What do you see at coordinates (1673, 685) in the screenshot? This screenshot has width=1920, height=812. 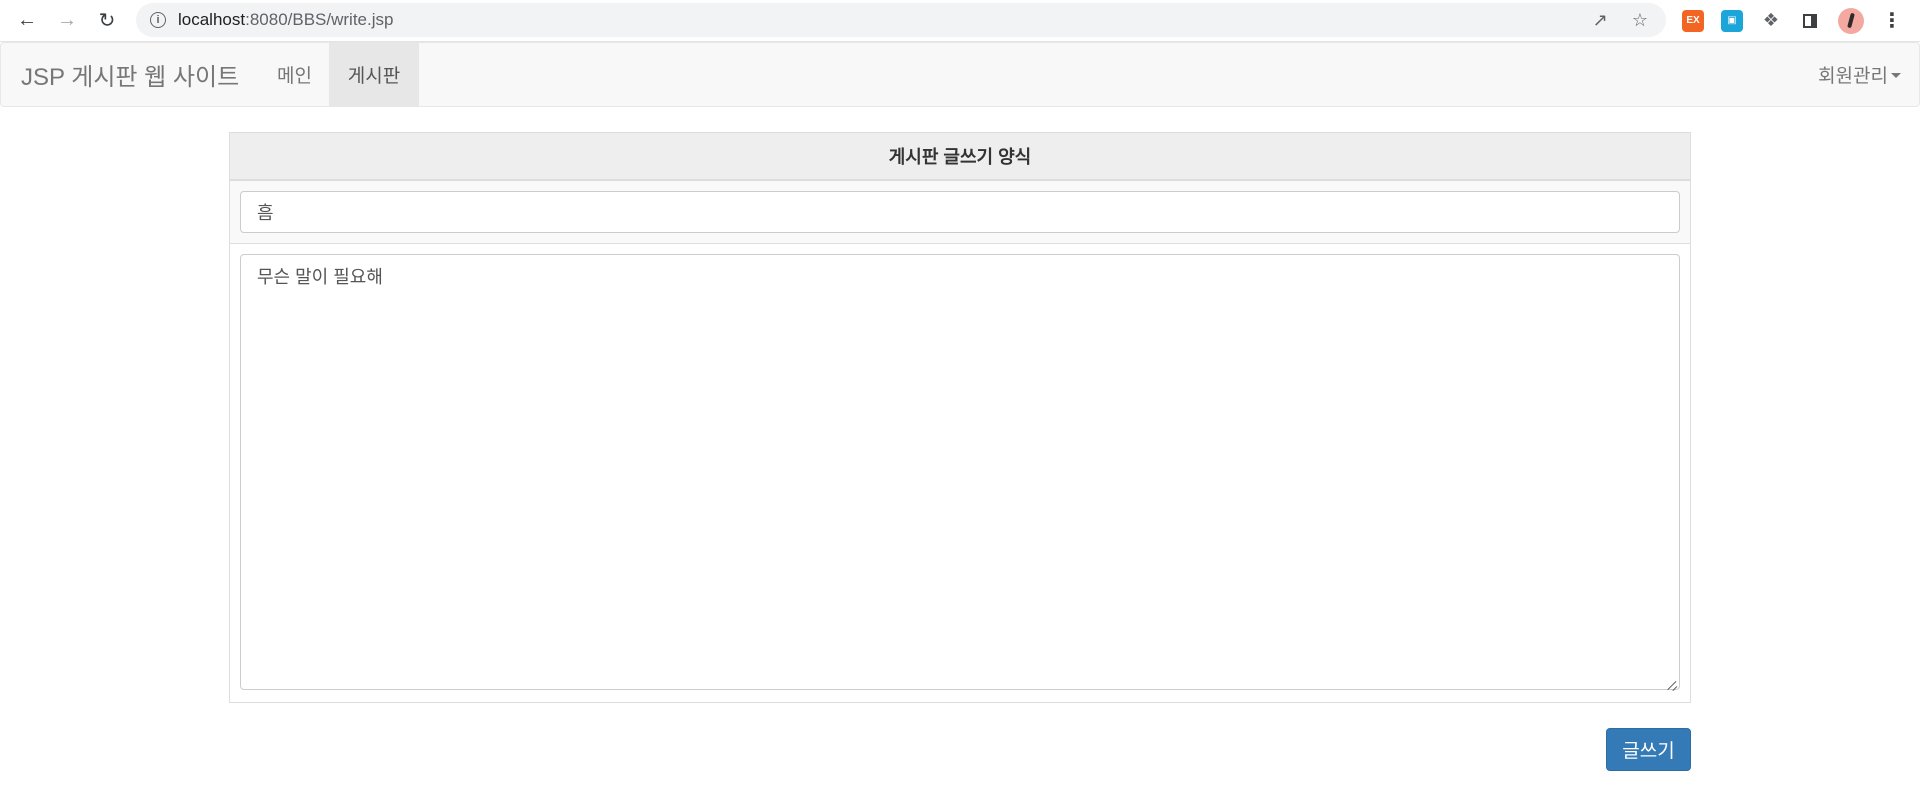 I see `resize-handle-icon` at bounding box center [1673, 685].